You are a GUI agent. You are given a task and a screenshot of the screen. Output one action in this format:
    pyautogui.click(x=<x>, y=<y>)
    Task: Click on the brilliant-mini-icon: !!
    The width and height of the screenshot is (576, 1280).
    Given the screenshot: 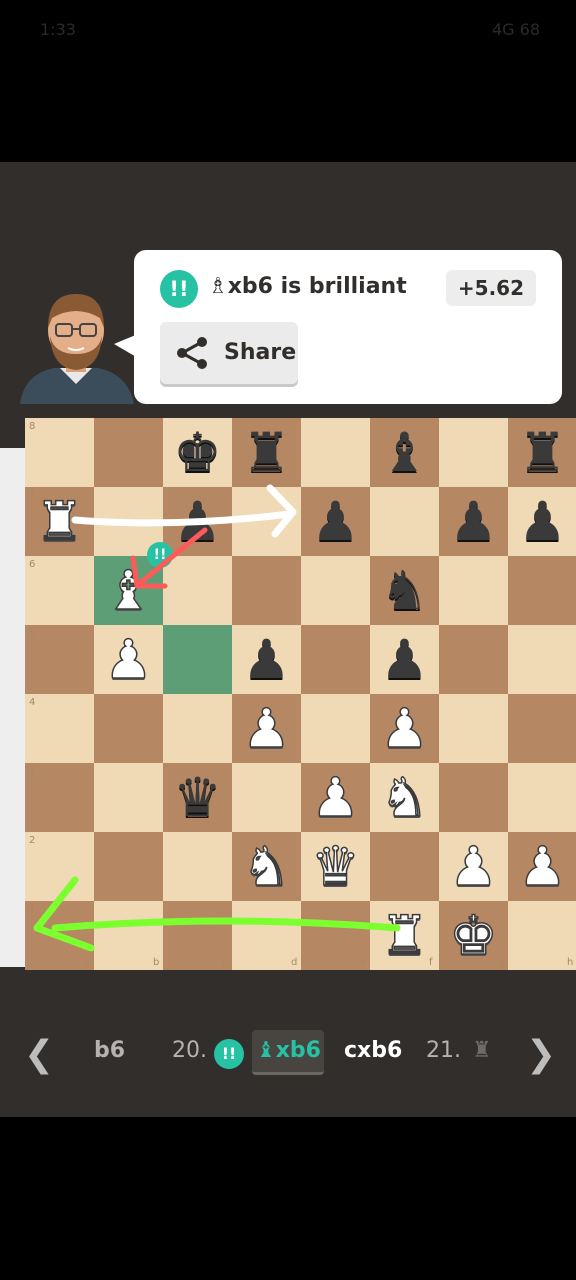 What is the action you would take?
    pyautogui.click(x=229, y=1054)
    